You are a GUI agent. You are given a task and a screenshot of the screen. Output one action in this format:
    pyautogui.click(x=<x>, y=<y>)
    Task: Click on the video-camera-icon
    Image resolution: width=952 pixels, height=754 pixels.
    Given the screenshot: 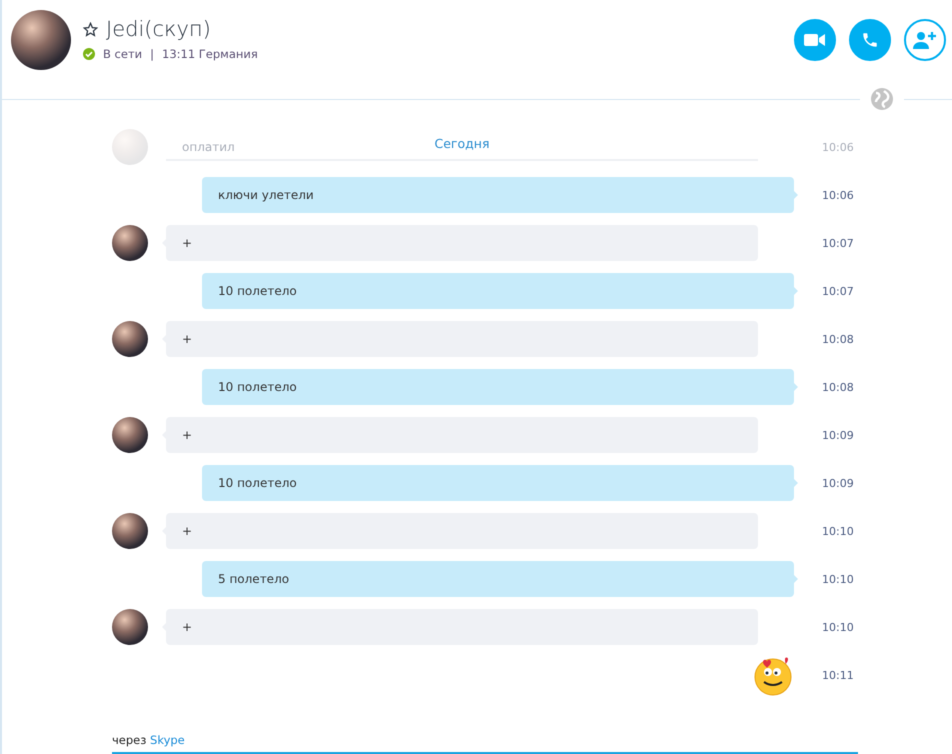 What is the action you would take?
    pyautogui.click(x=815, y=40)
    